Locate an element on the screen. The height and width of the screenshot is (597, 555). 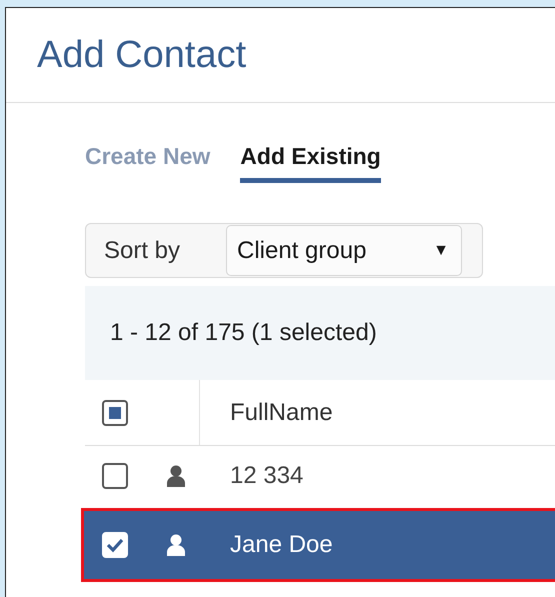
caret-icon: ▼ is located at coordinates (441, 251).